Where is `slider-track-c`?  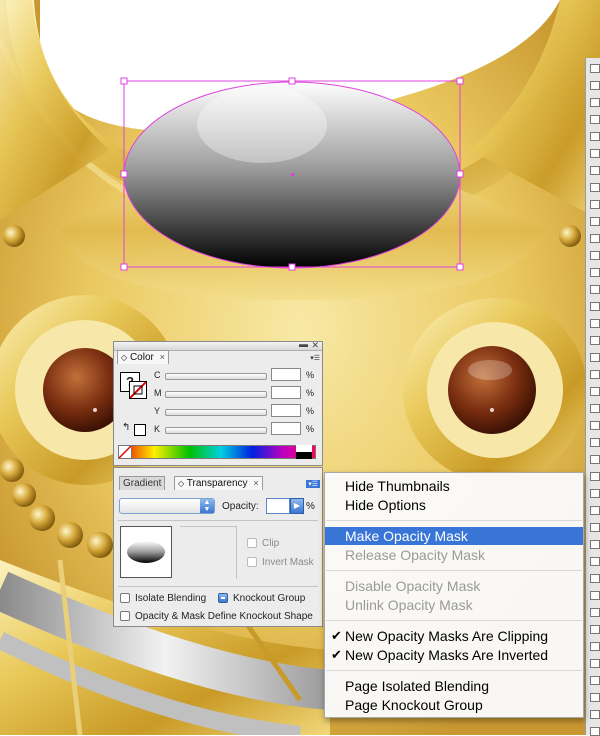 slider-track-c is located at coordinates (216, 376).